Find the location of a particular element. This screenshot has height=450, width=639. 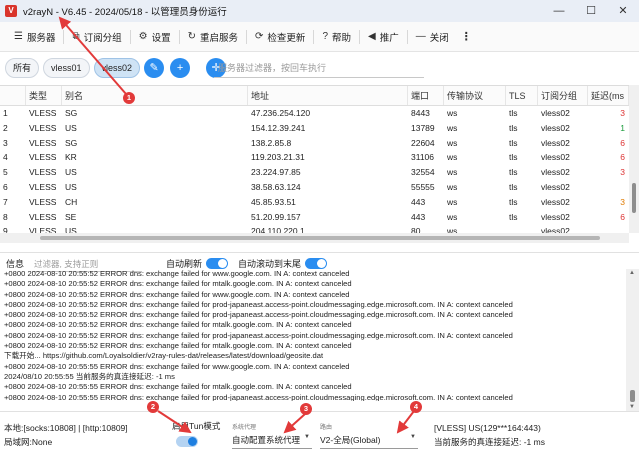

cell-port: 32554 is located at coordinates (423, 172).